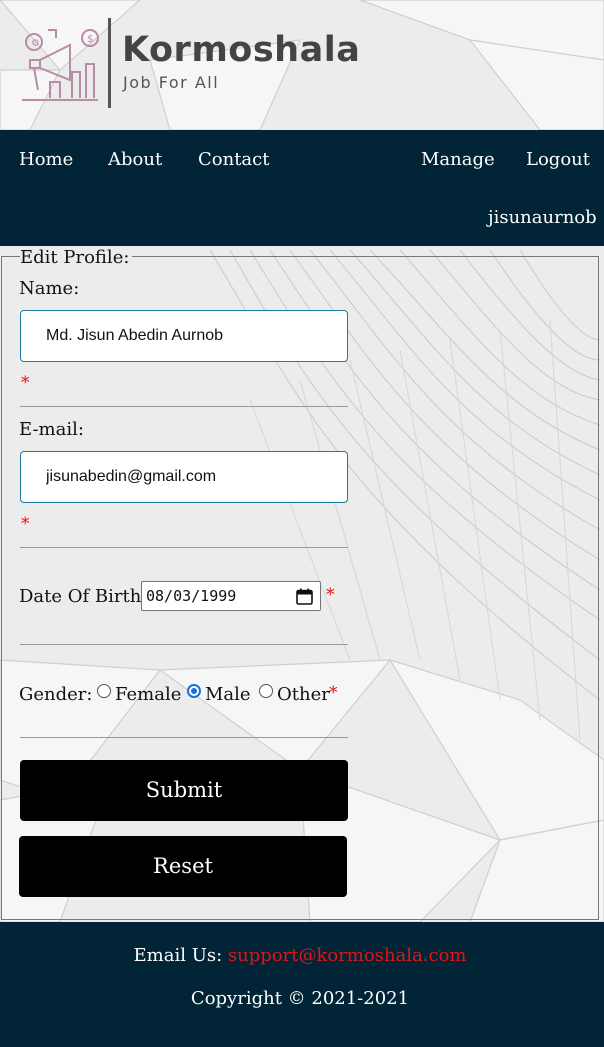  Describe the element at coordinates (194, 691) in the screenshot. I see `gender-male-radio` at that location.